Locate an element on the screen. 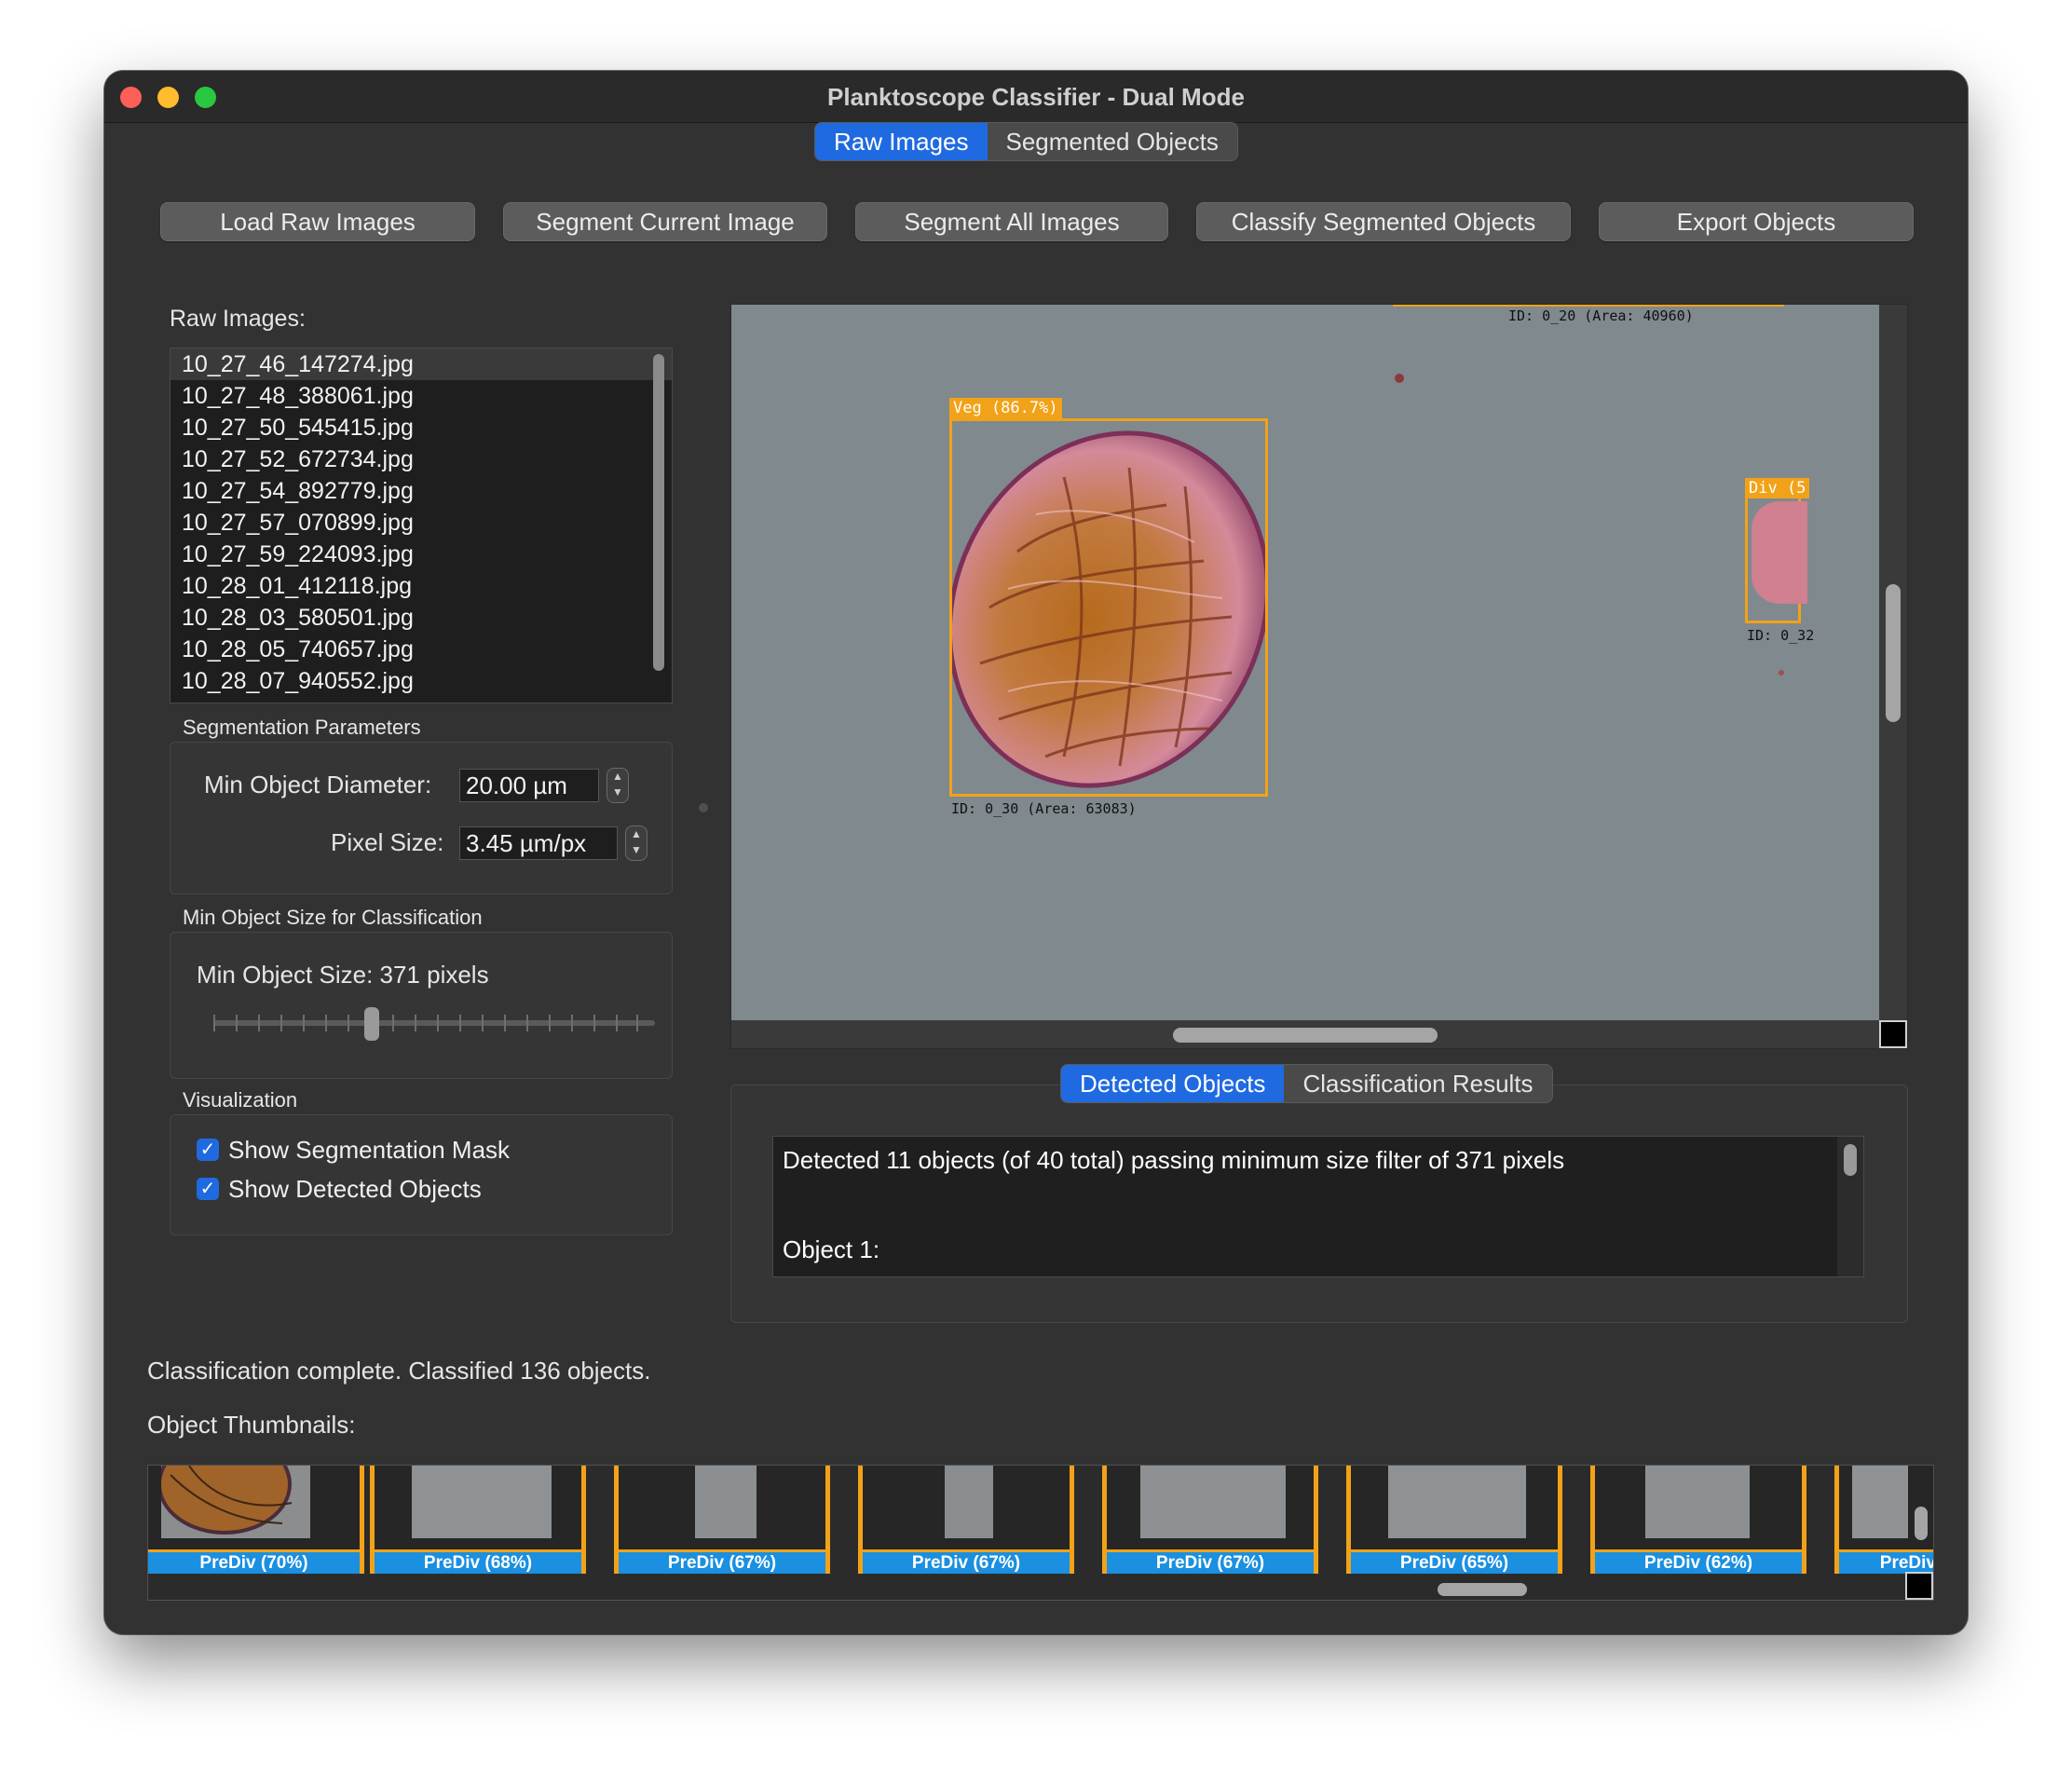 Image resolution: width=2072 pixels, height=1774 pixels. results-scrollbar is located at coordinates (1850, 1207).